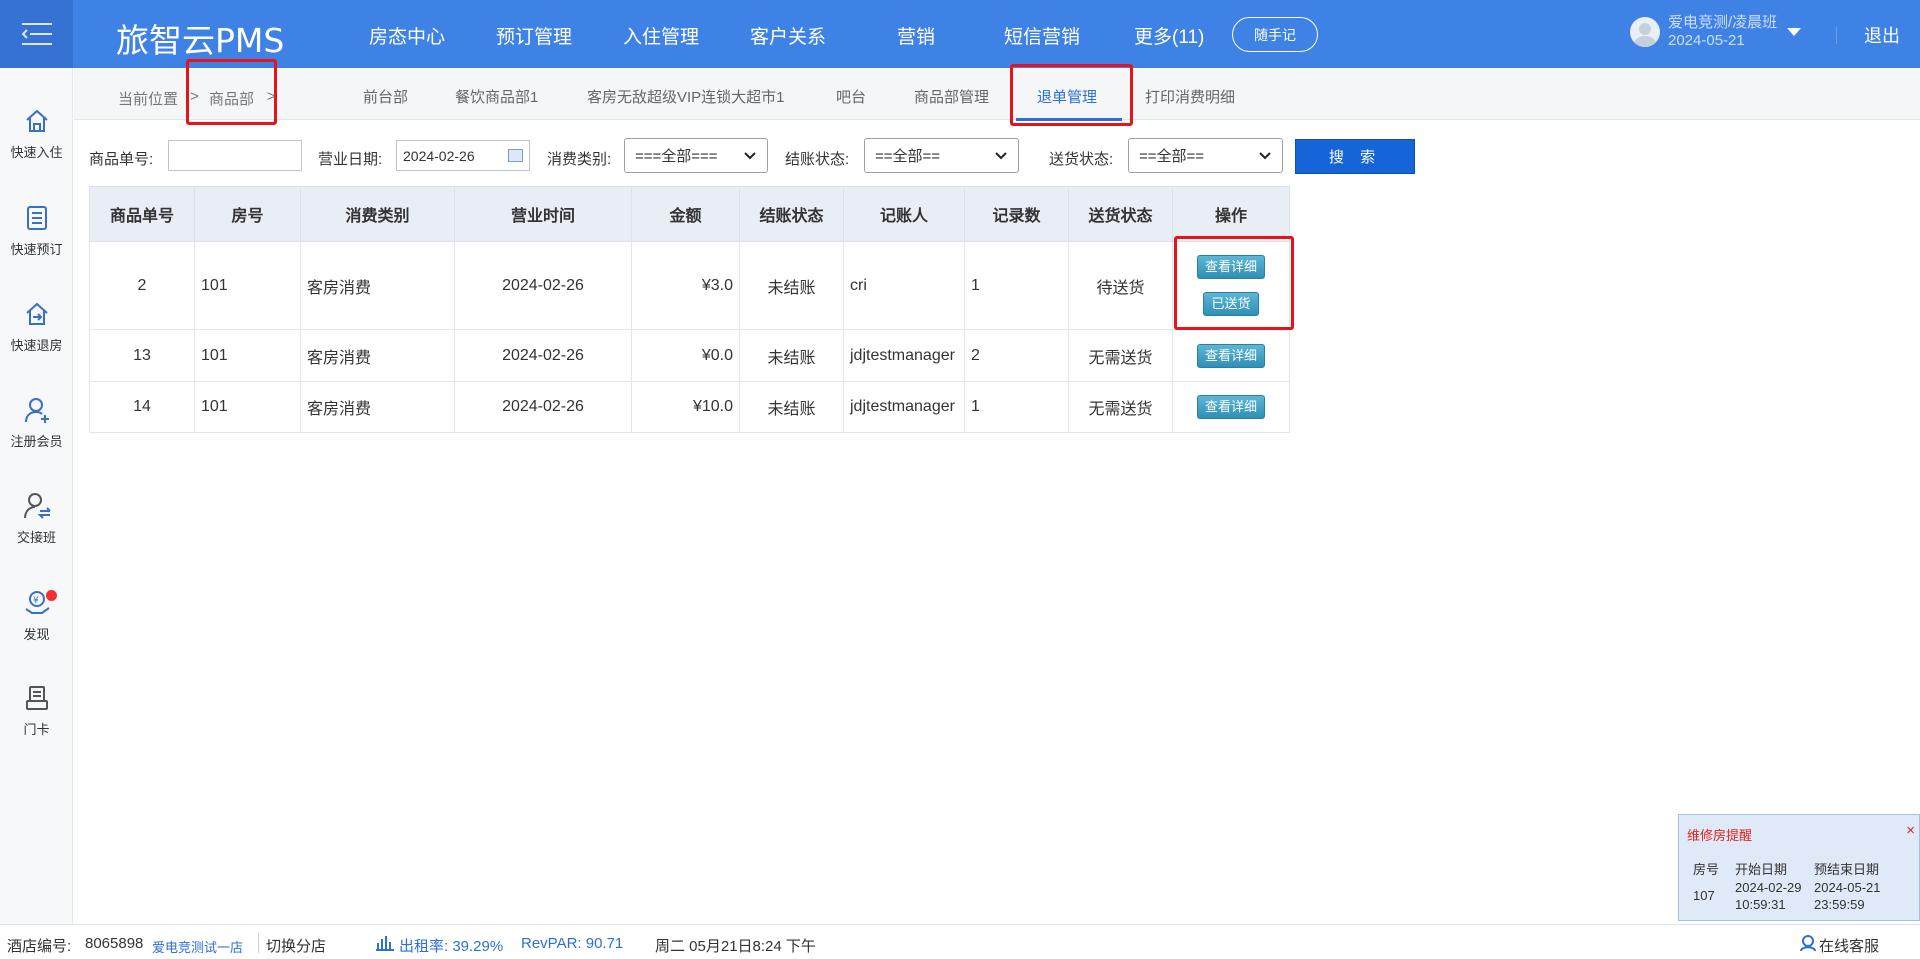 Image resolution: width=1920 pixels, height=959 pixels. What do you see at coordinates (114, 943) in the screenshot?
I see `hotel-no: 8065898` at bounding box center [114, 943].